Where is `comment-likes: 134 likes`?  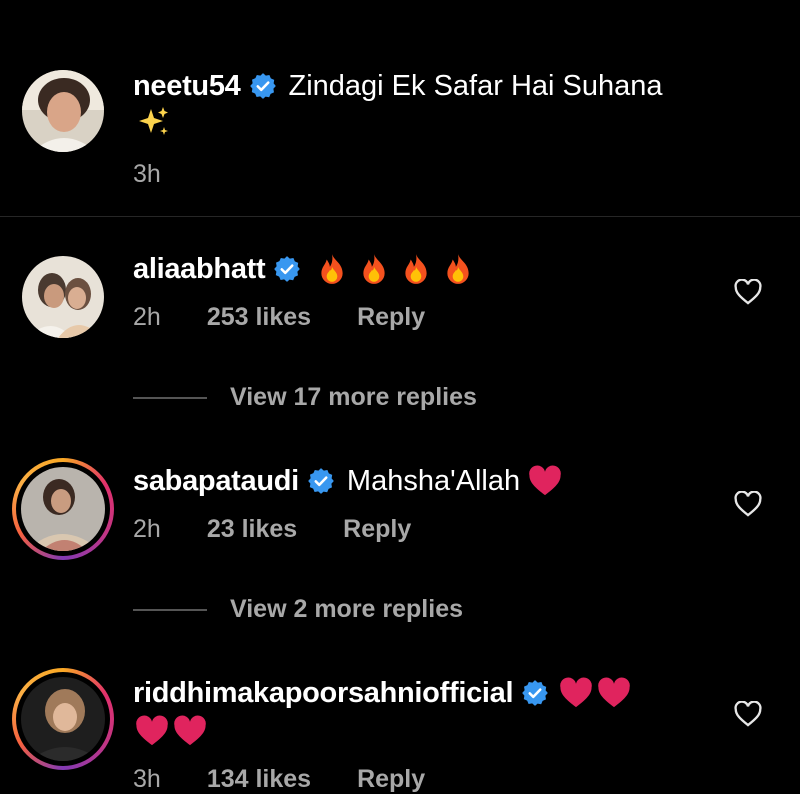 comment-likes: 134 likes is located at coordinates (259, 779).